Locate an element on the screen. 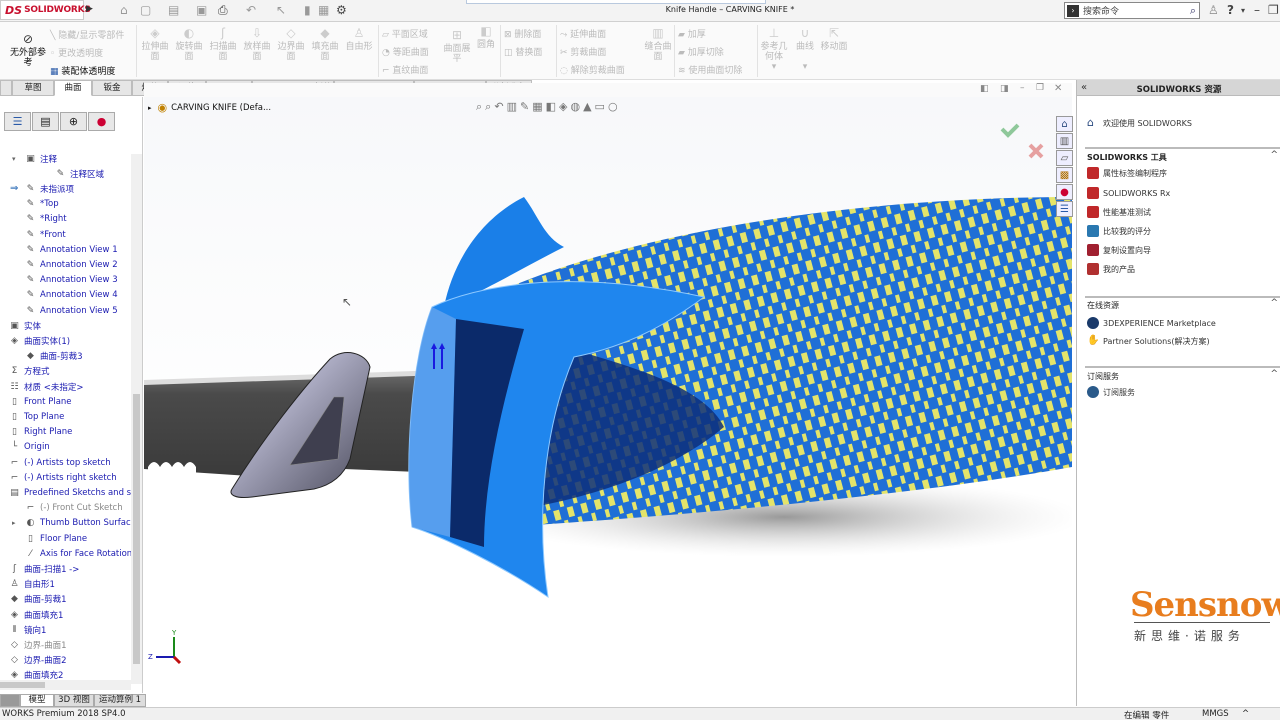  units-selector: MMGS is located at coordinates (1215, 714).